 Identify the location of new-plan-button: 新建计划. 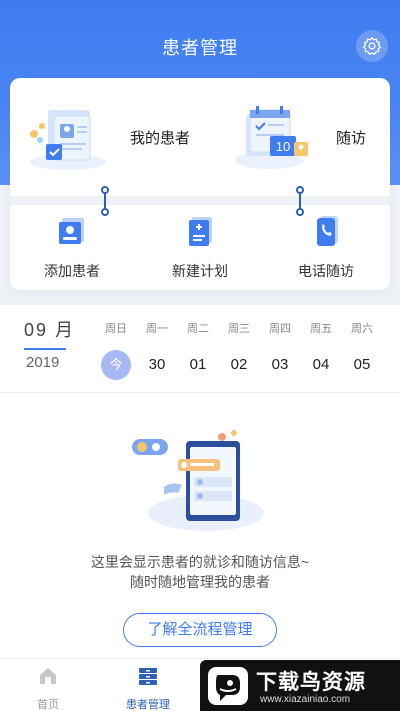
(200, 247).